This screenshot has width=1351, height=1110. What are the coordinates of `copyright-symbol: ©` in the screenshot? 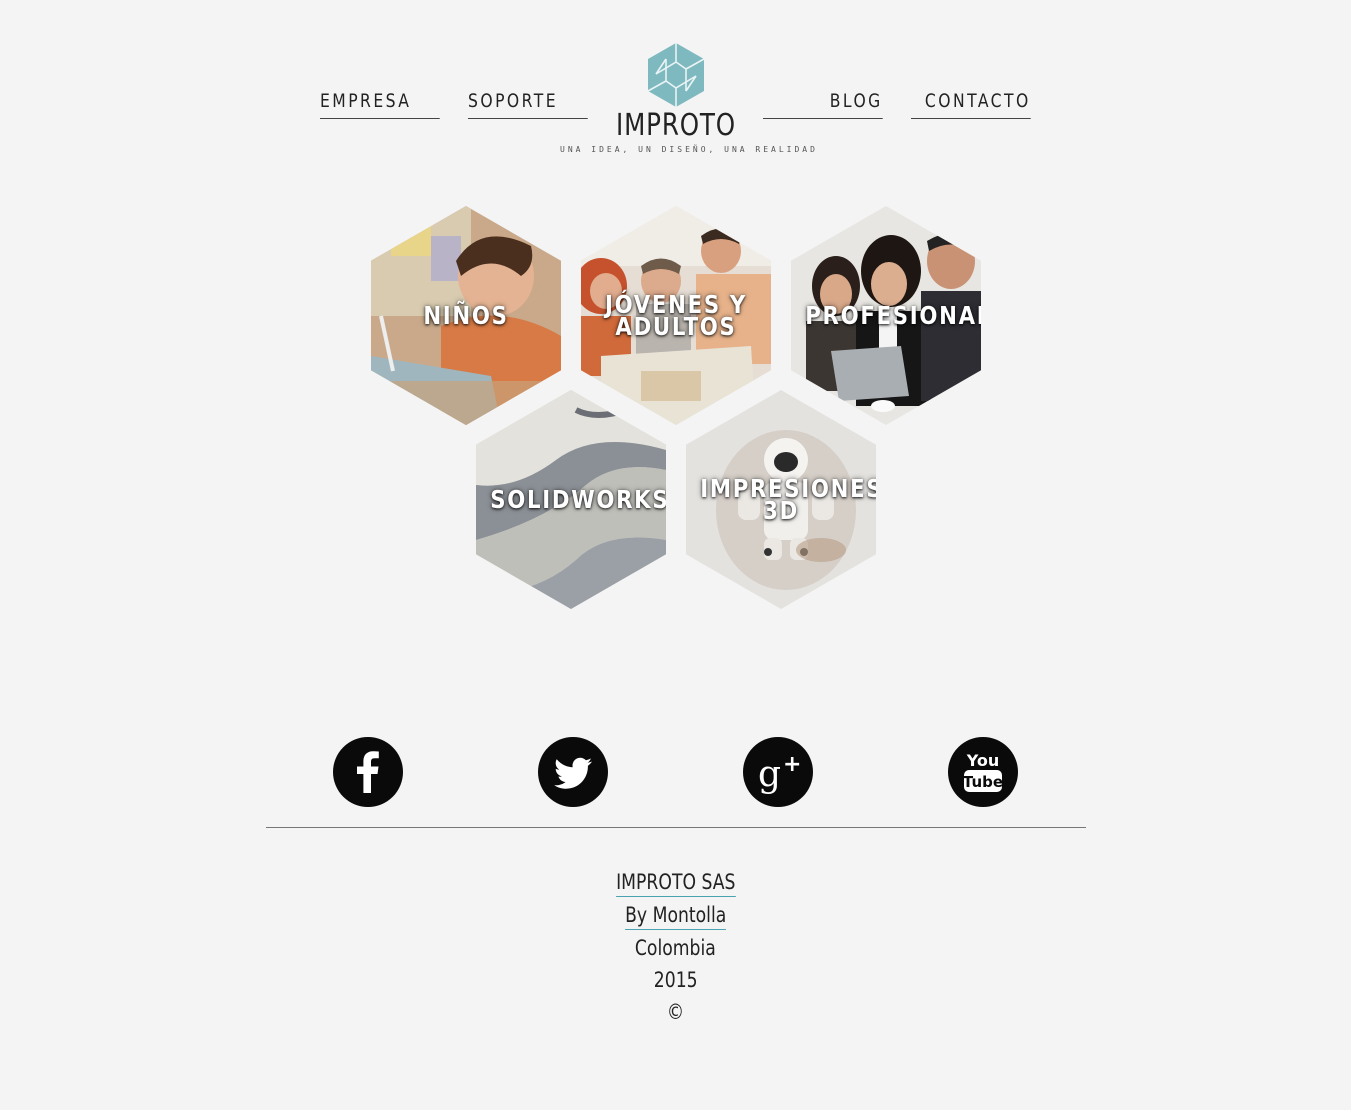 It's located at (675, 1012).